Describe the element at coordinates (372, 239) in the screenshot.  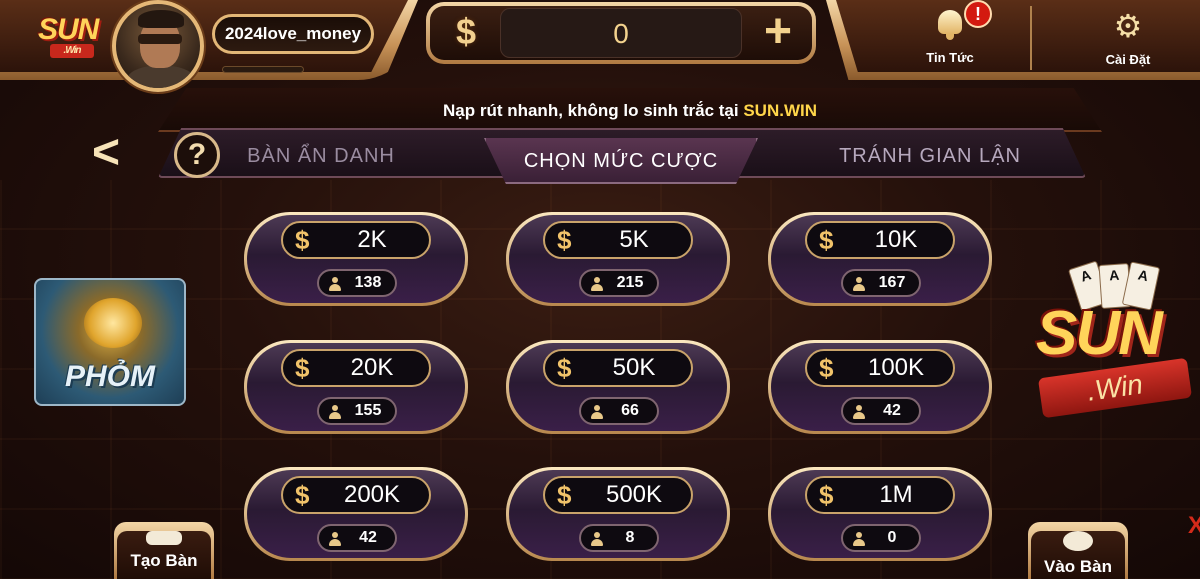
I see `bet-value: 2K` at that location.